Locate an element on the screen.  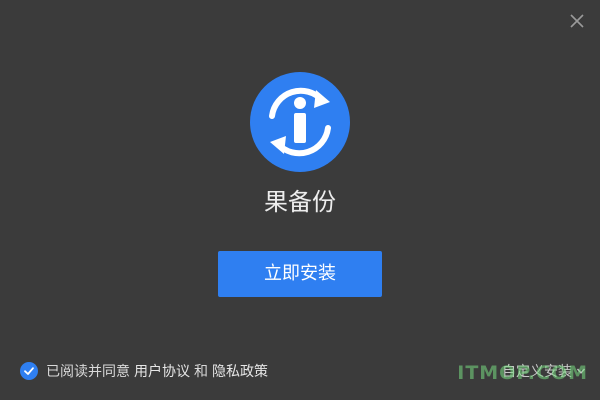
close-icon is located at coordinates (577, 21).